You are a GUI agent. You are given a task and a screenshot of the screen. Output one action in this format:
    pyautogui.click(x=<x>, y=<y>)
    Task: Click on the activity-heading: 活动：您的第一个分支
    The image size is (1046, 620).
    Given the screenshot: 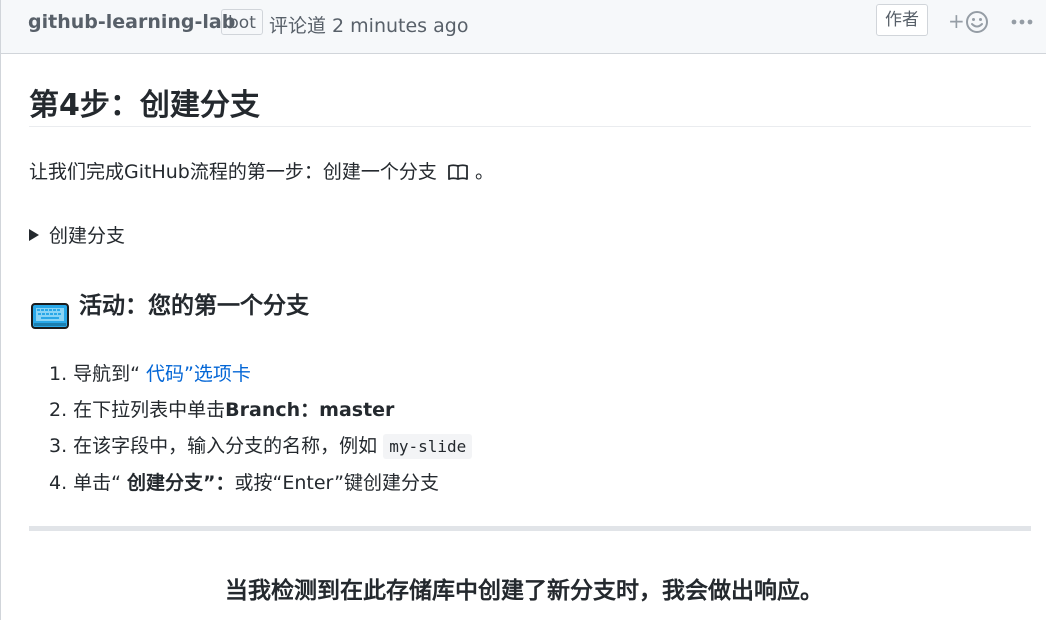 What is the action you would take?
    pyautogui.click(x=194, y=306)
    